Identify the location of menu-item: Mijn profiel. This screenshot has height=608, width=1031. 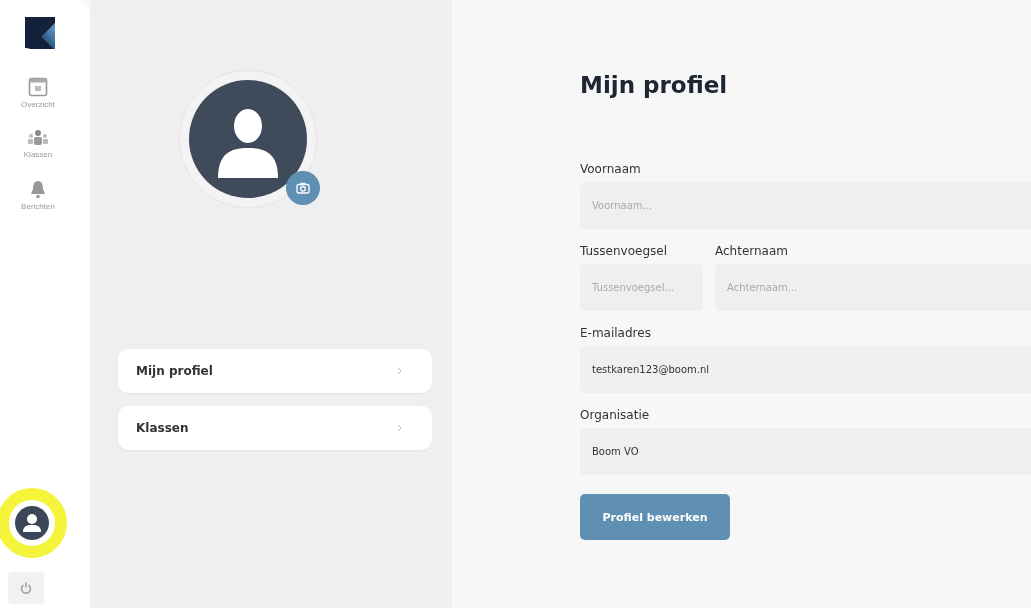
(275, 371).